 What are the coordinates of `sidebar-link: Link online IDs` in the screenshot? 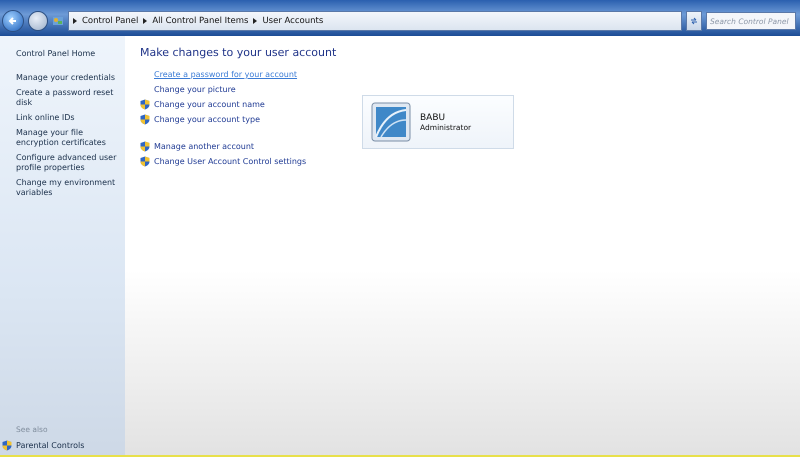 It's located at (70, 118).